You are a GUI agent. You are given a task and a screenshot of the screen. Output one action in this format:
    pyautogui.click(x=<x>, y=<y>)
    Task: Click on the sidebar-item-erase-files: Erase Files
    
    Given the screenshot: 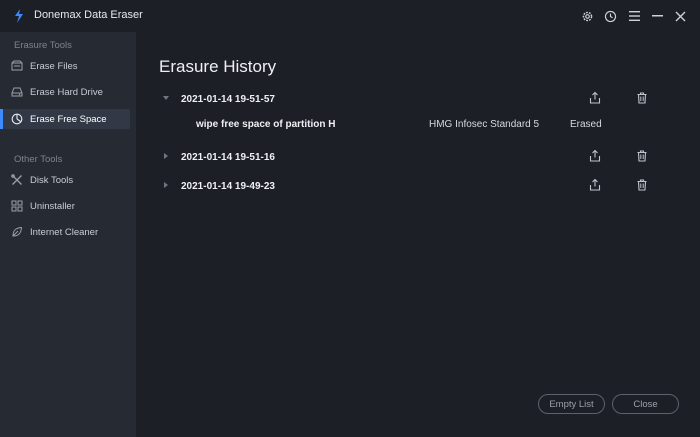 What is the action you would take?
    pyautogui.click(x=66, y=66)
    